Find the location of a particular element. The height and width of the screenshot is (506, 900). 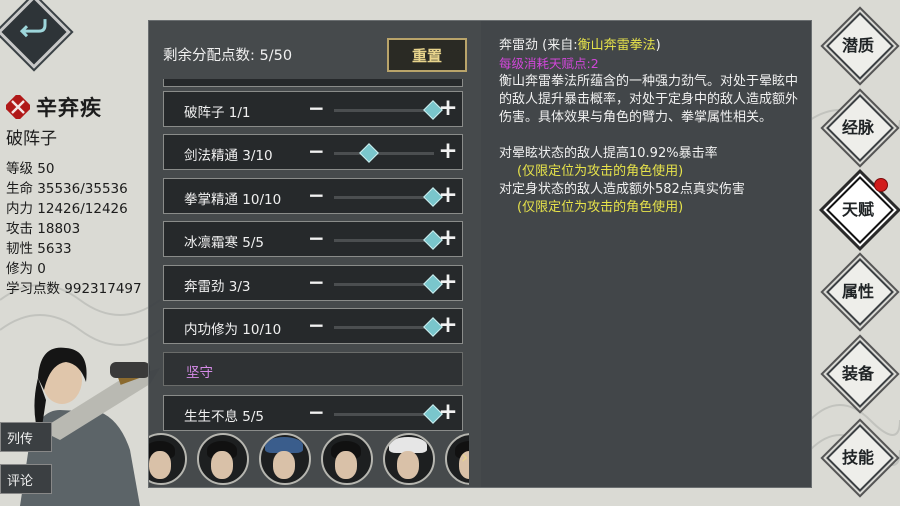

talent-name: 拳掌精通 10/10 is located at coordinates (233, 200).